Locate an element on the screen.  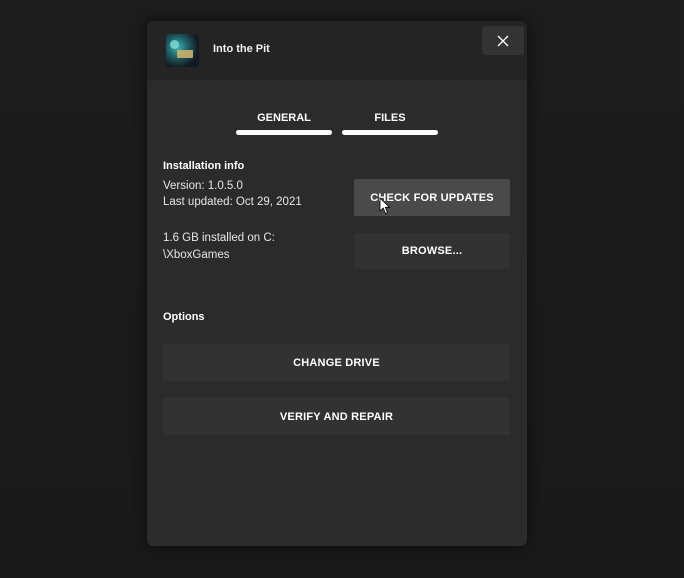
install-location-line1: 1.6 GB installed on C: is located at coordinates (219, 238).